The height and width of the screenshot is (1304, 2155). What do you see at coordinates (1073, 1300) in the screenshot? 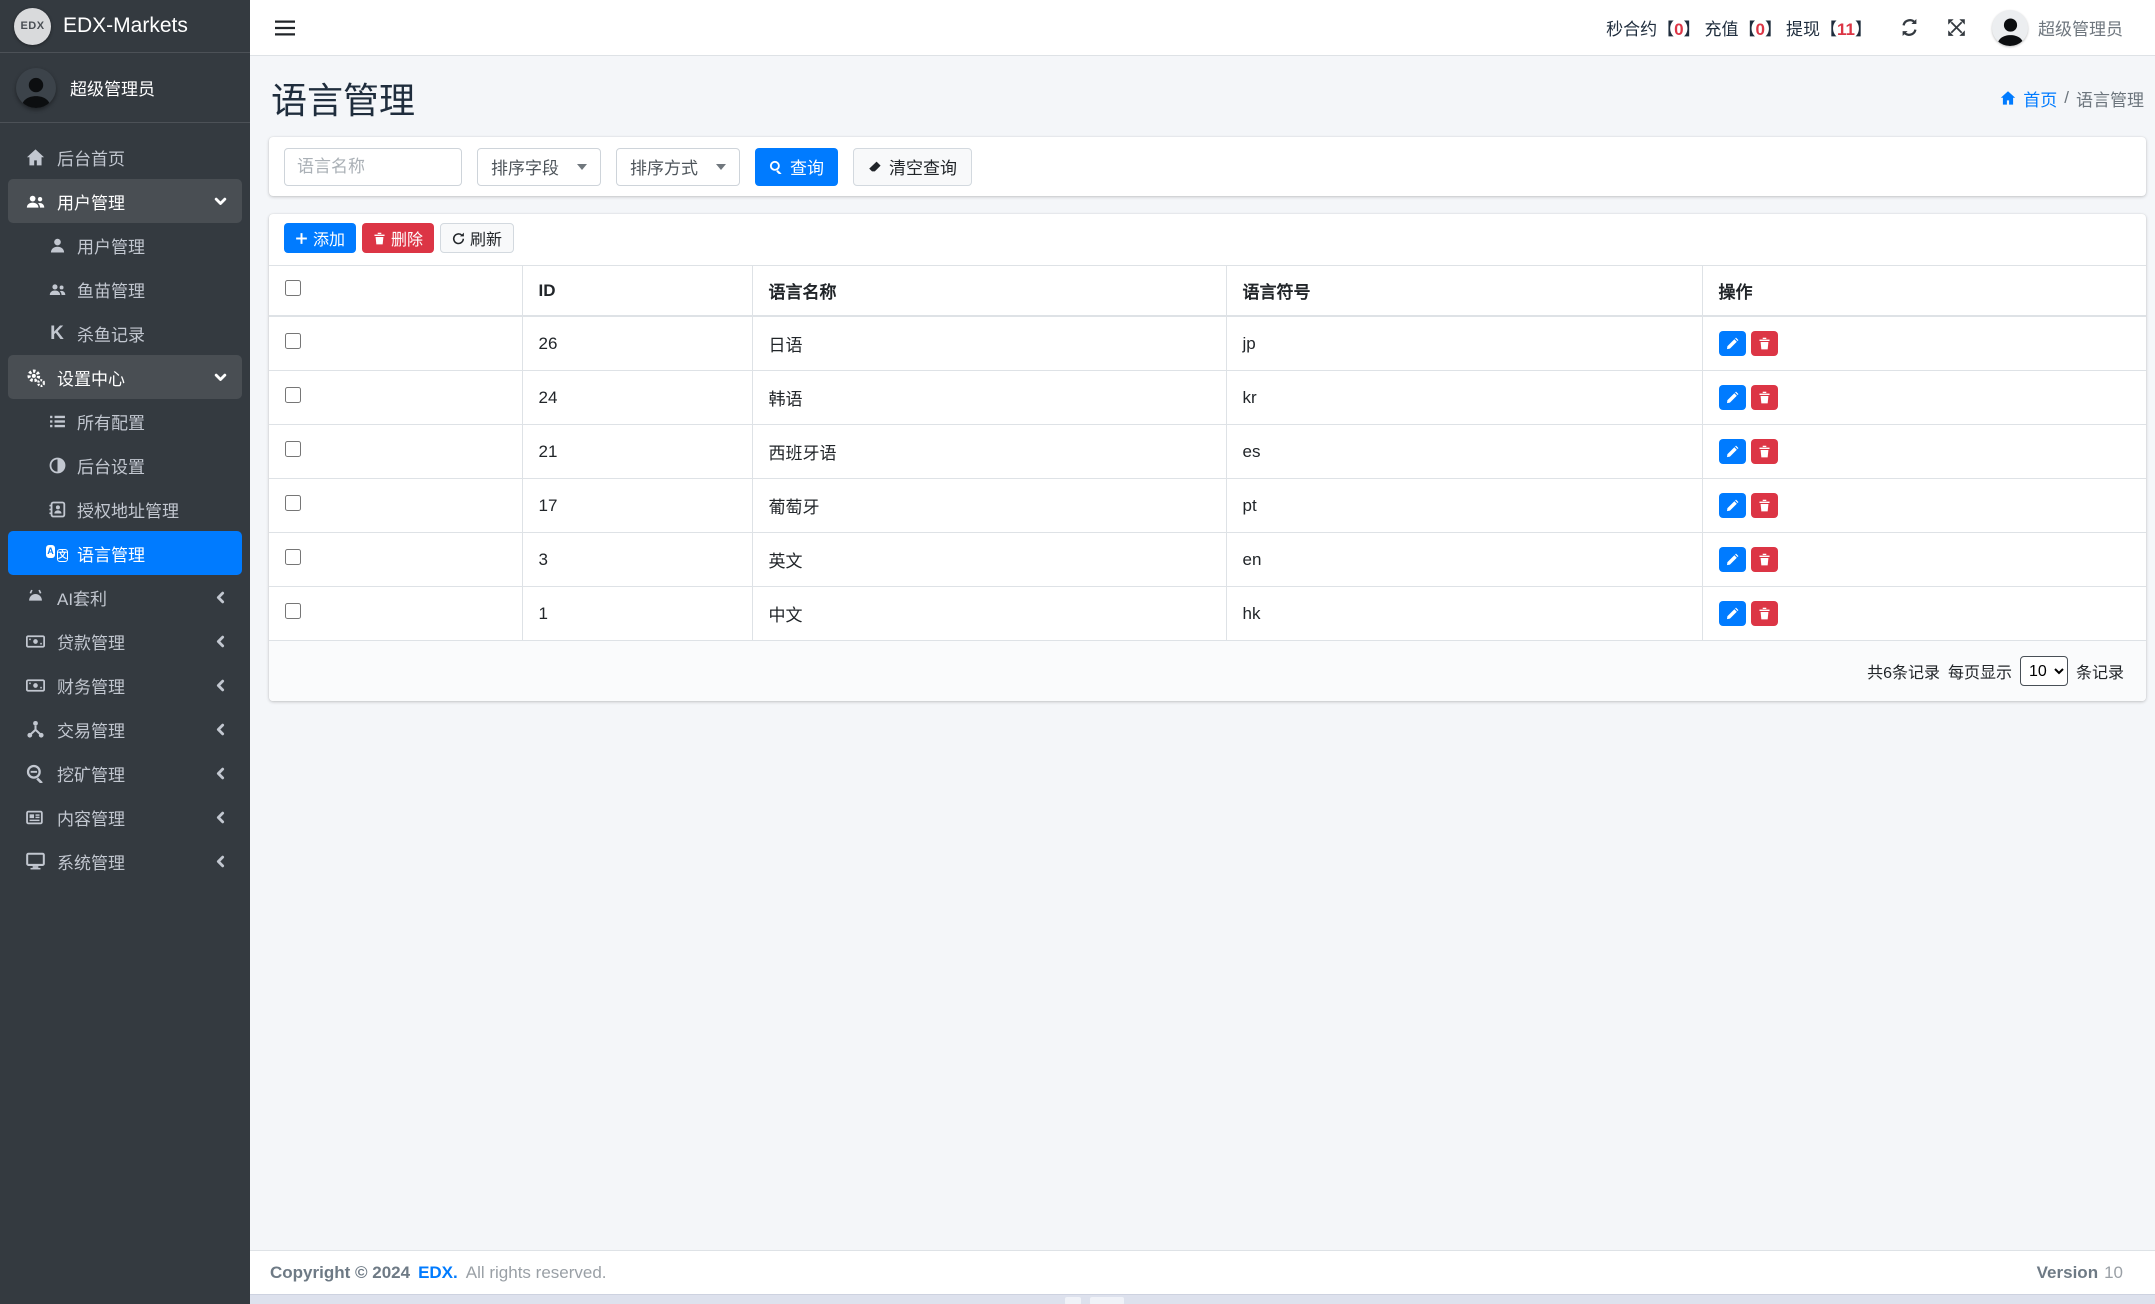
I see `taskbar-segment` at bounding box center [1073, 1300].